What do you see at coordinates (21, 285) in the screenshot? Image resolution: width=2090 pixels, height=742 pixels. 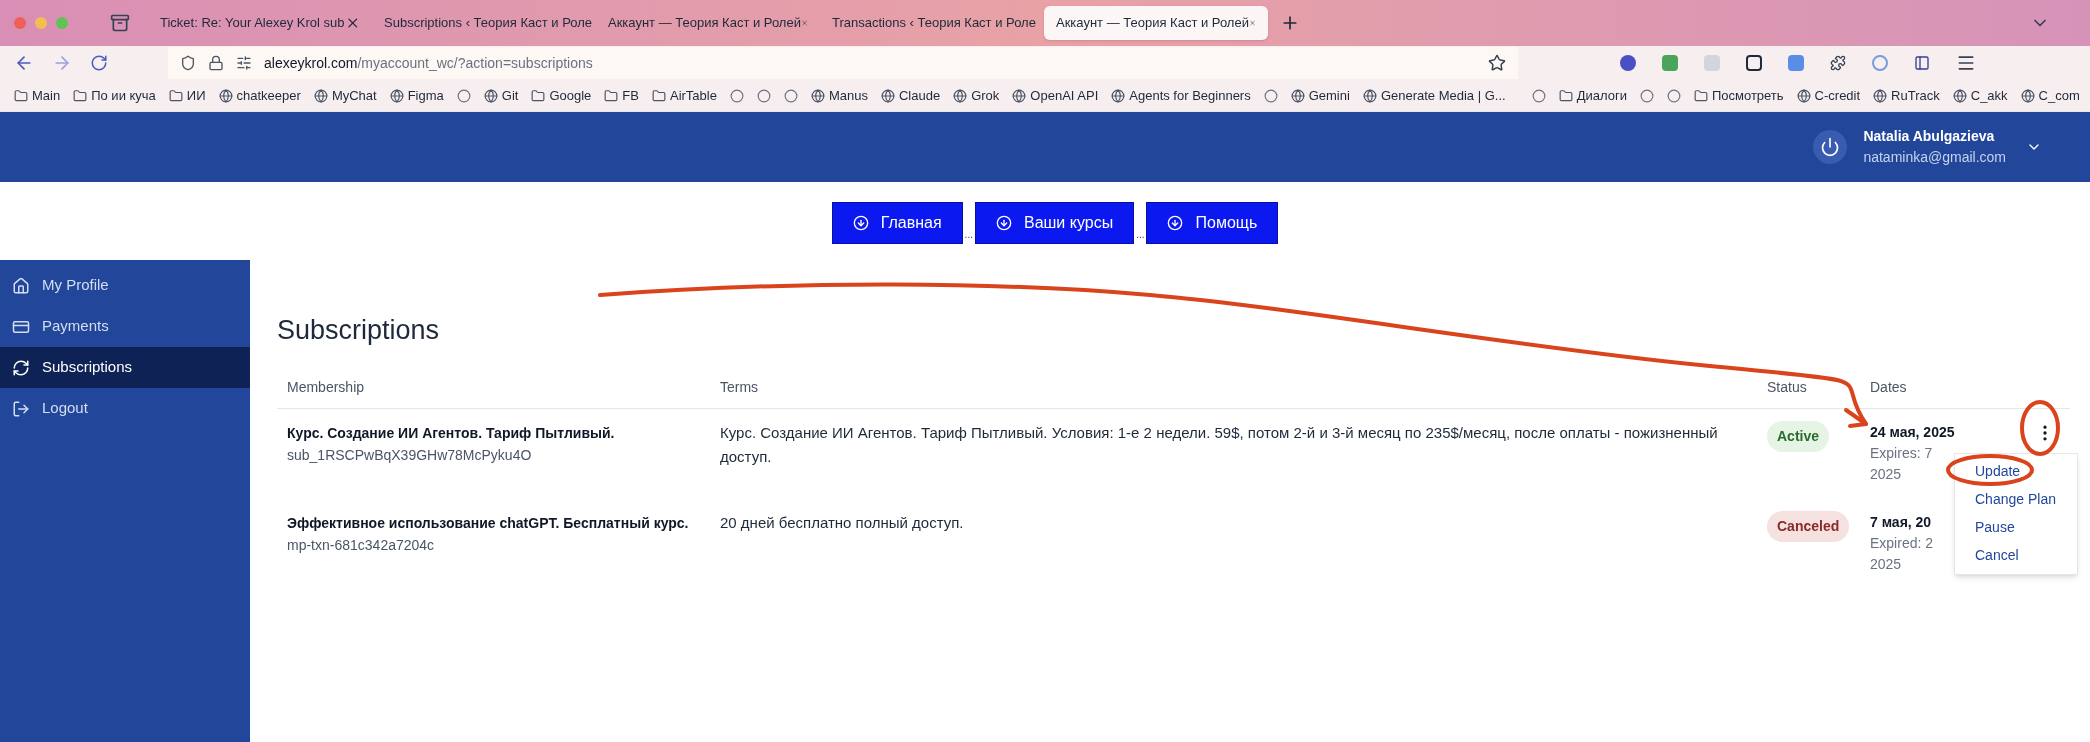 I see `home-icon` at bounding box center [21, 285].